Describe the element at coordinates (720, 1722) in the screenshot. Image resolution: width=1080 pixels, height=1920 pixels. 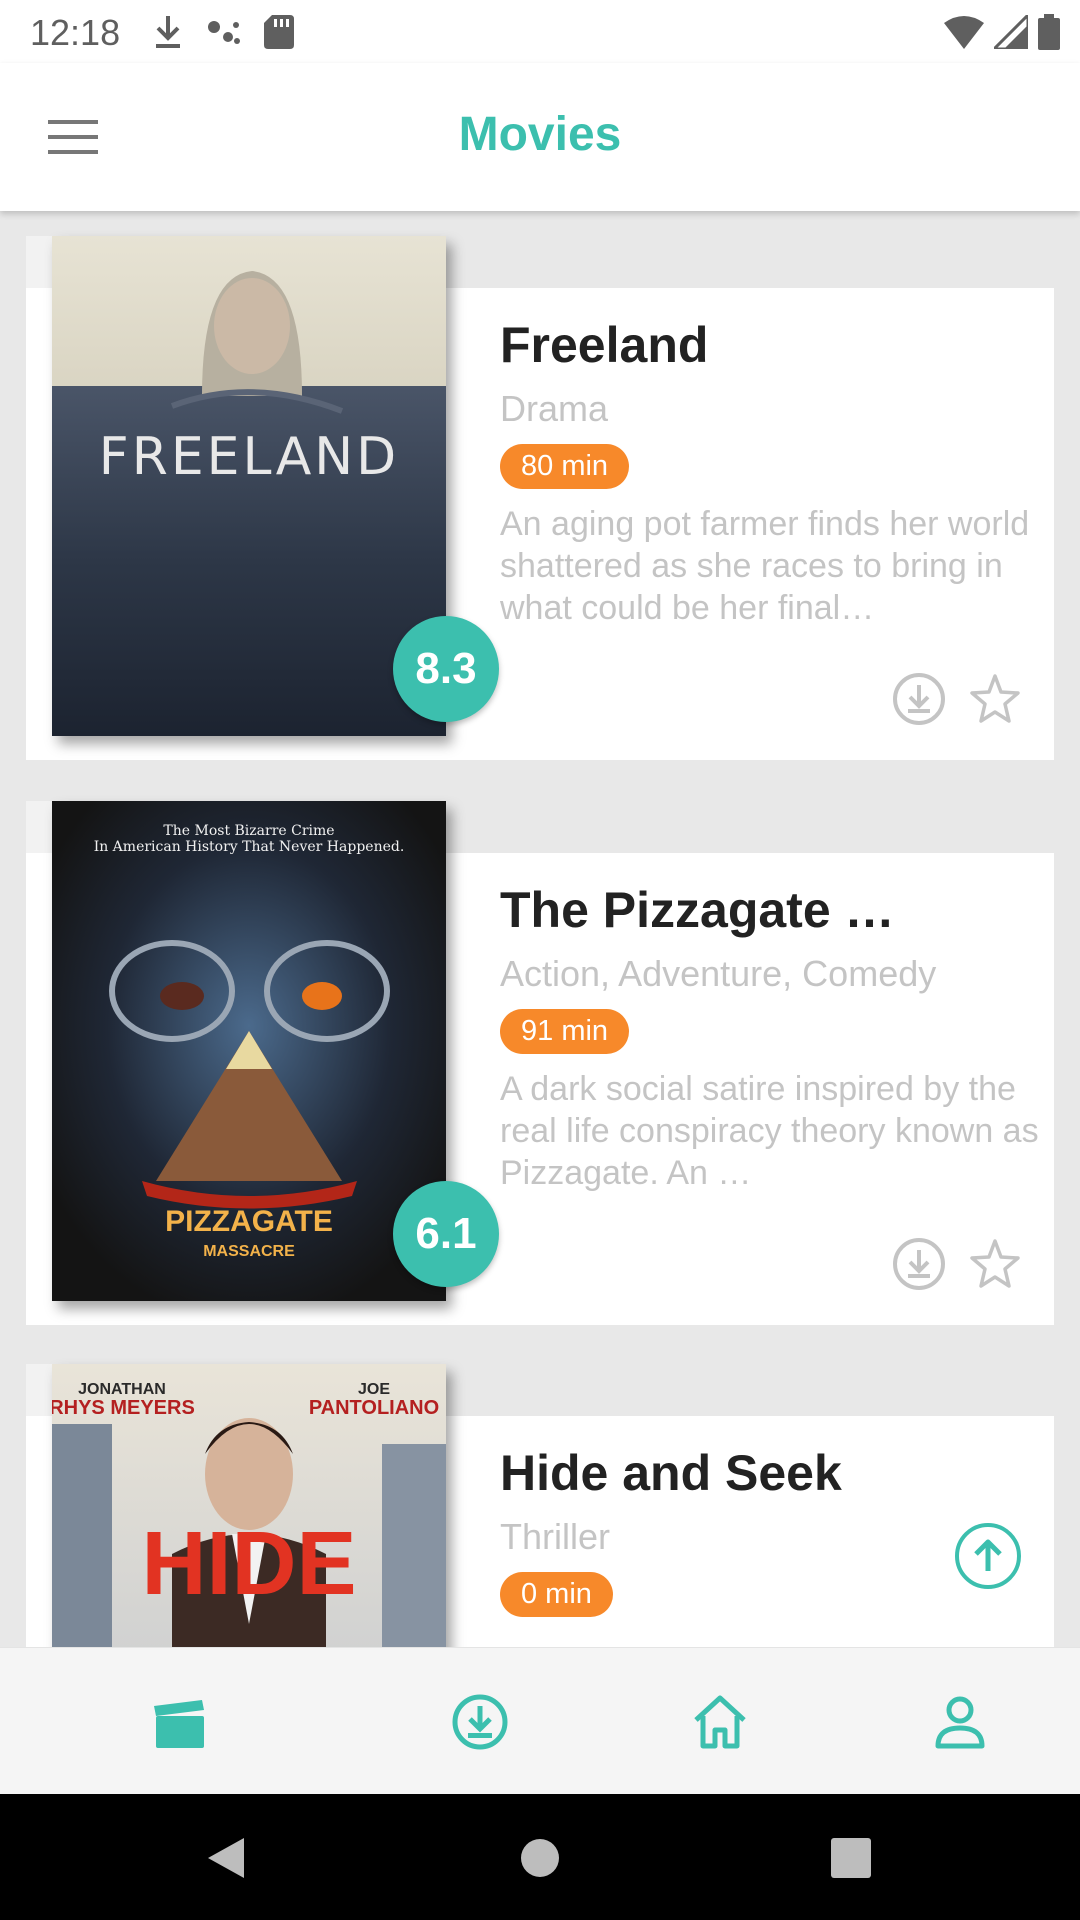
I see `home-icon` at that location.